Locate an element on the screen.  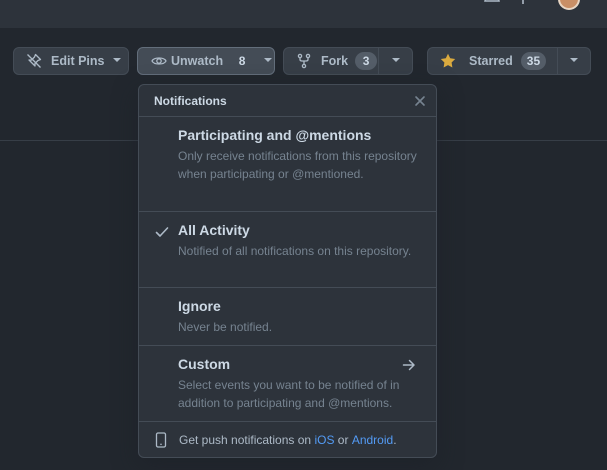
fork-dropdown-button is located at coordinates (396, 61).